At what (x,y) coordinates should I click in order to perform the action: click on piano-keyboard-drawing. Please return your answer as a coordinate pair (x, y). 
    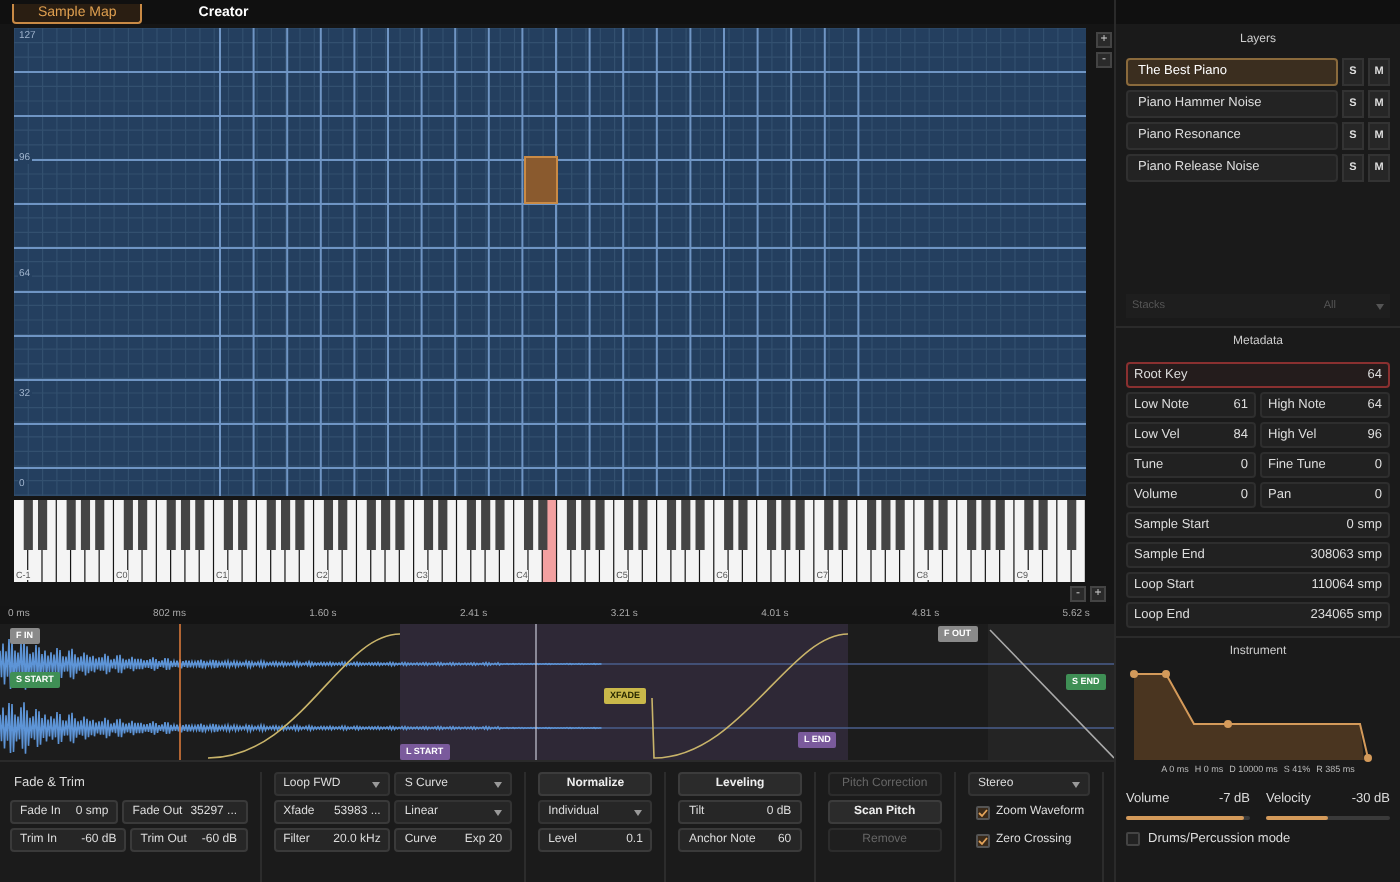
    Looking at the image, I should click on (550, 541).